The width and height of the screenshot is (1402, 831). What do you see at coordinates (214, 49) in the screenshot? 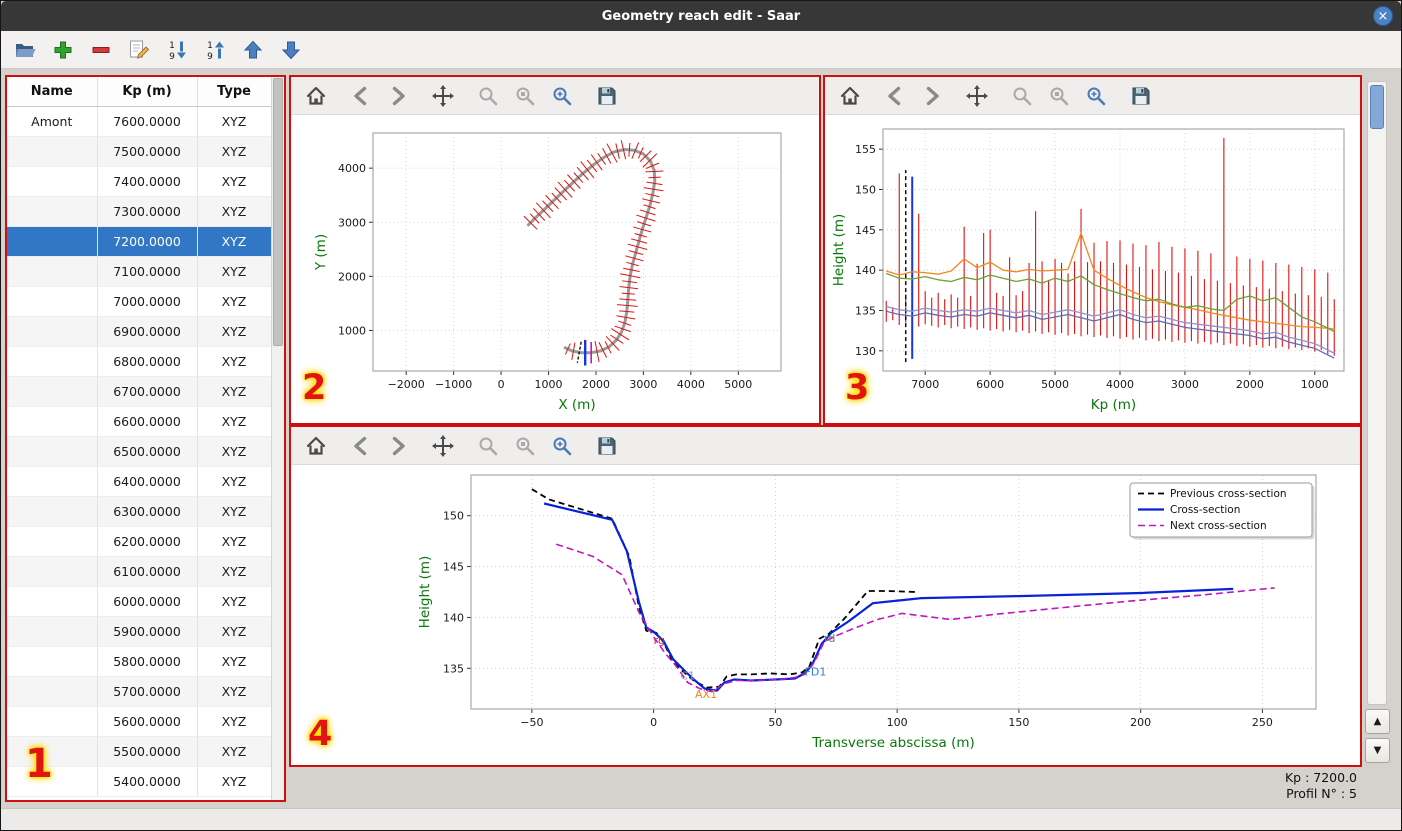
I see `sort-up-button: 1 9` at bounding box center [214, 49].